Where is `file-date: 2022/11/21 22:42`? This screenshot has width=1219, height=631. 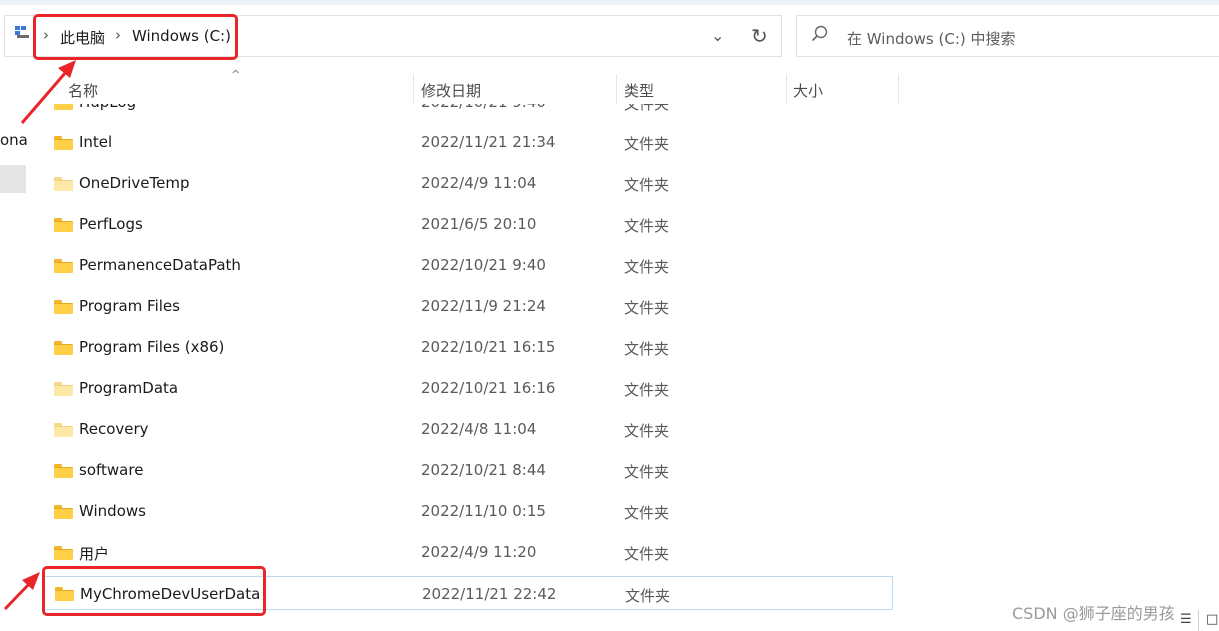 file-date: 2022/11/21 22:42 is located at coordinates (489, 594).